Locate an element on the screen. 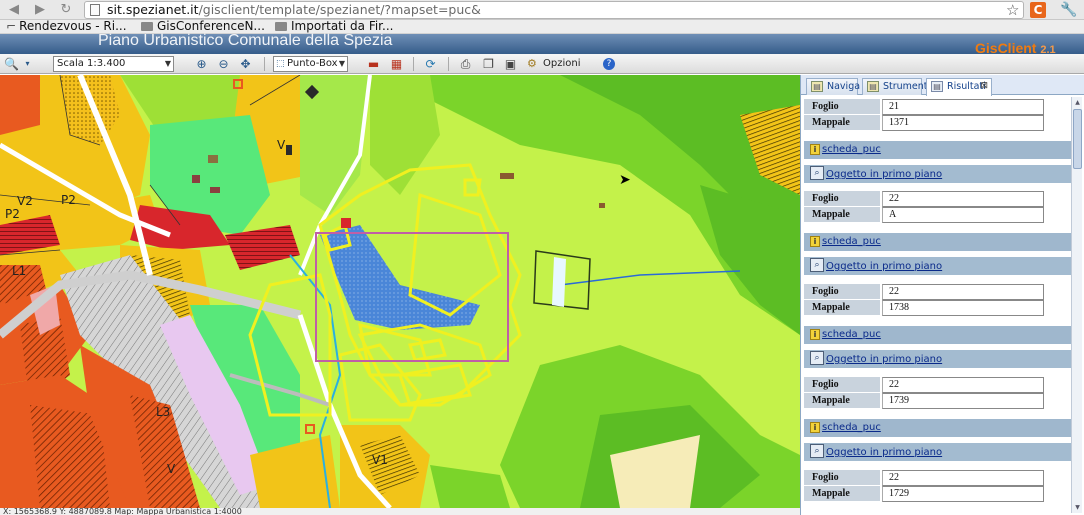 The image size is (1084, 515). scale-select: Scala 1:3.400 ▼ is located at coordinates (113, 64).